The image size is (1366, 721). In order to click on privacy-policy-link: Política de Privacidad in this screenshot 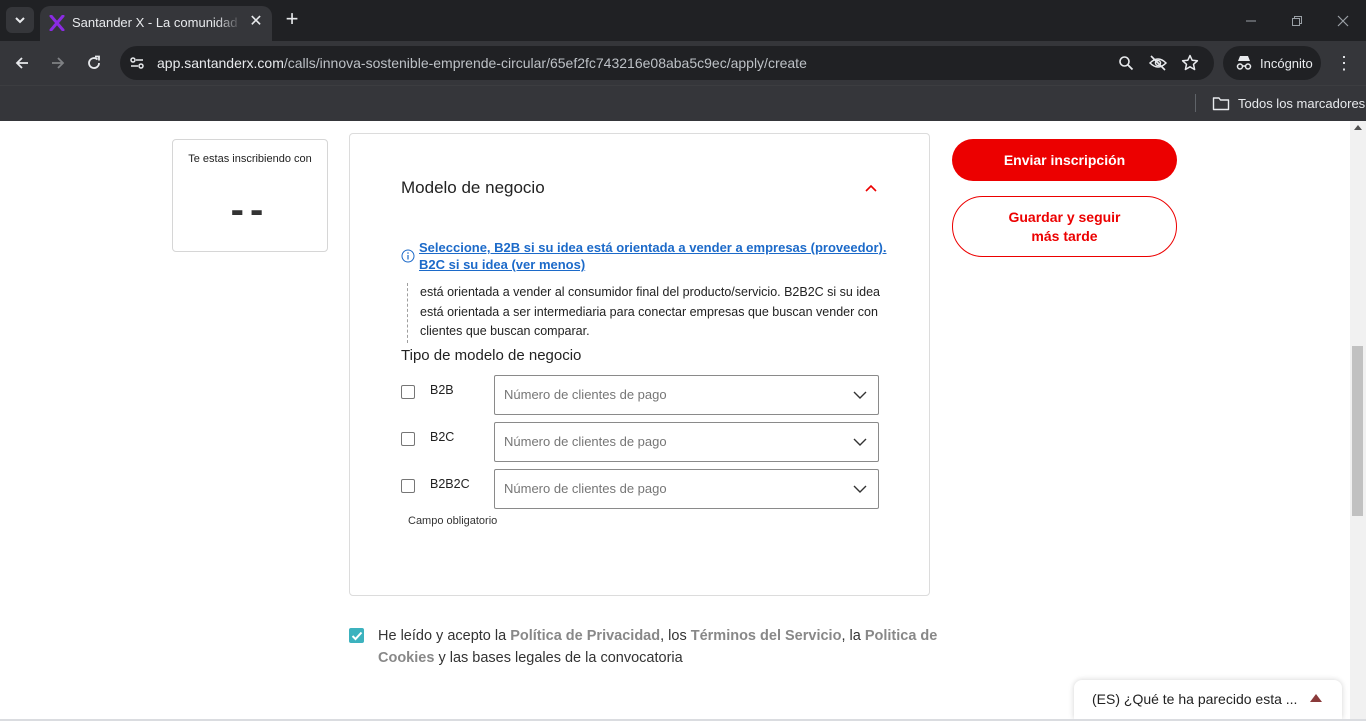, I will do `click(585, 636)`.